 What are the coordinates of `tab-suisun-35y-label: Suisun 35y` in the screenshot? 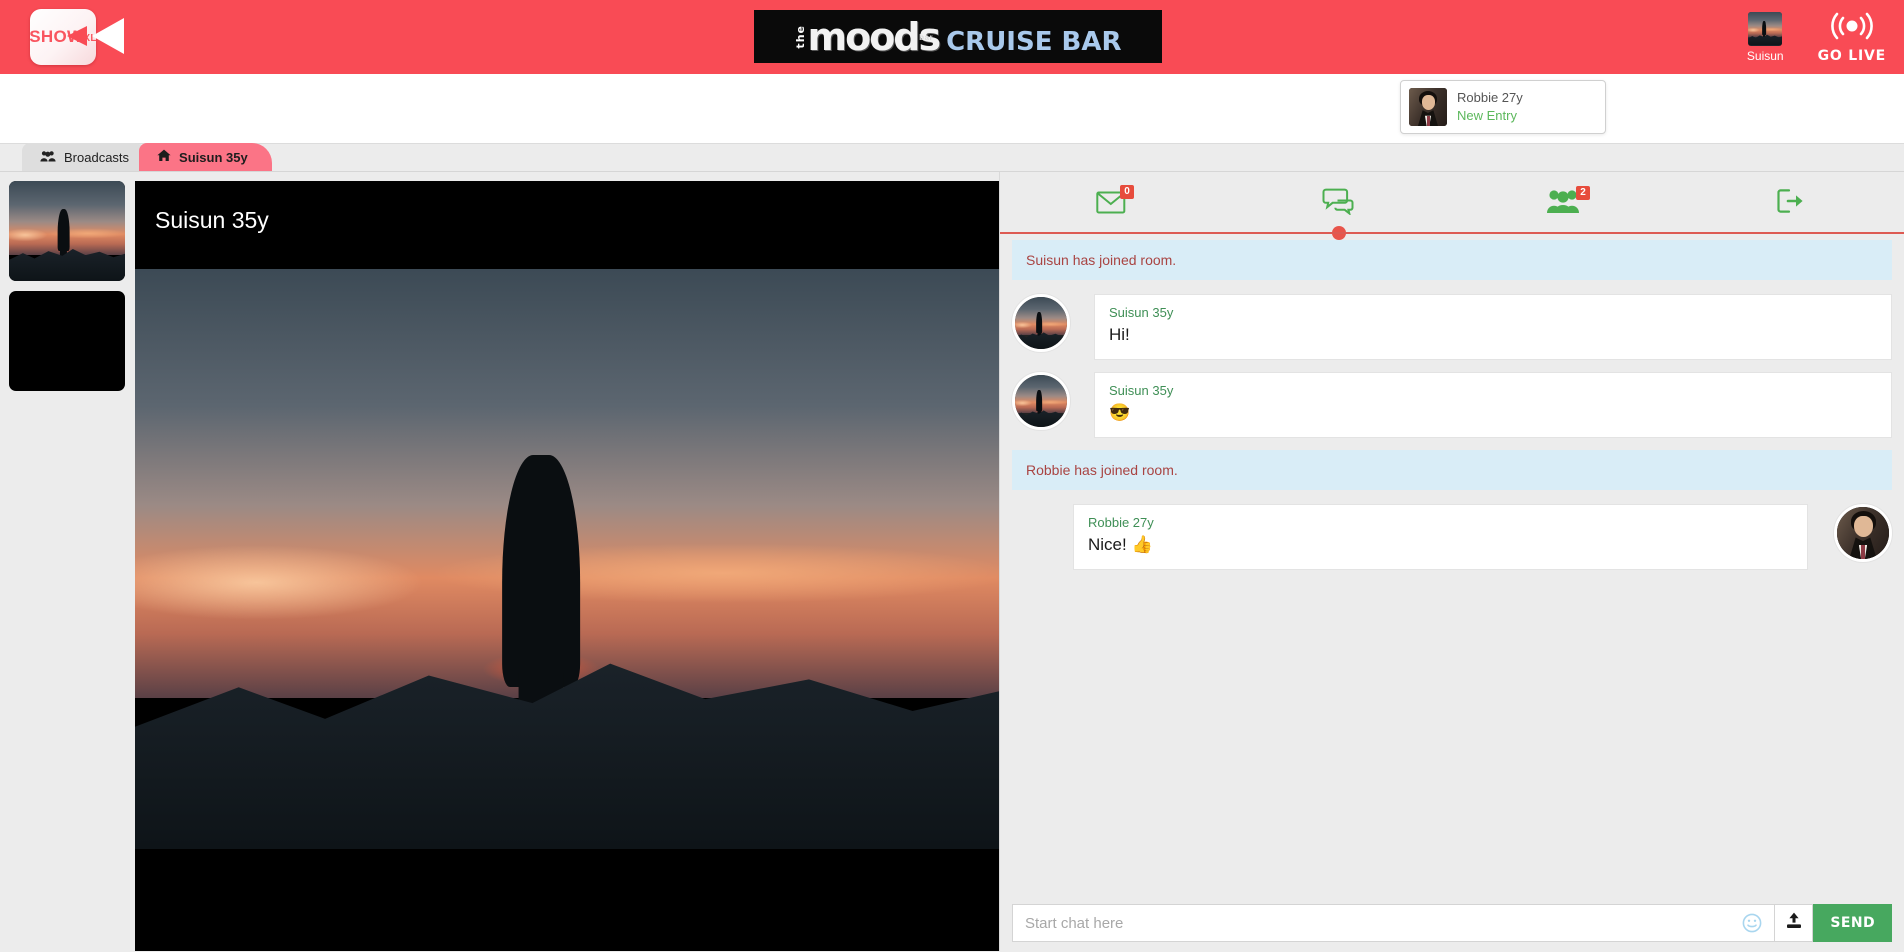 It's located at (213, 157).